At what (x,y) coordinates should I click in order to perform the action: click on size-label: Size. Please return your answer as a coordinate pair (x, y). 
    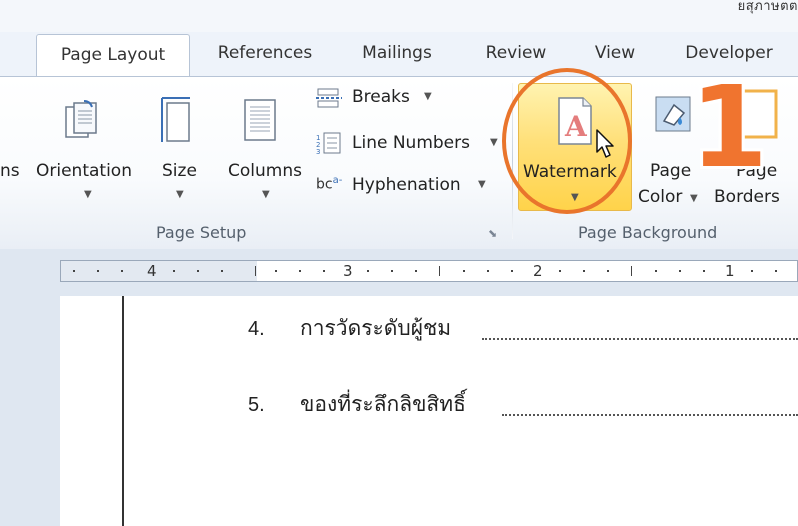
    Looking at the image, I should click on (179, 171).